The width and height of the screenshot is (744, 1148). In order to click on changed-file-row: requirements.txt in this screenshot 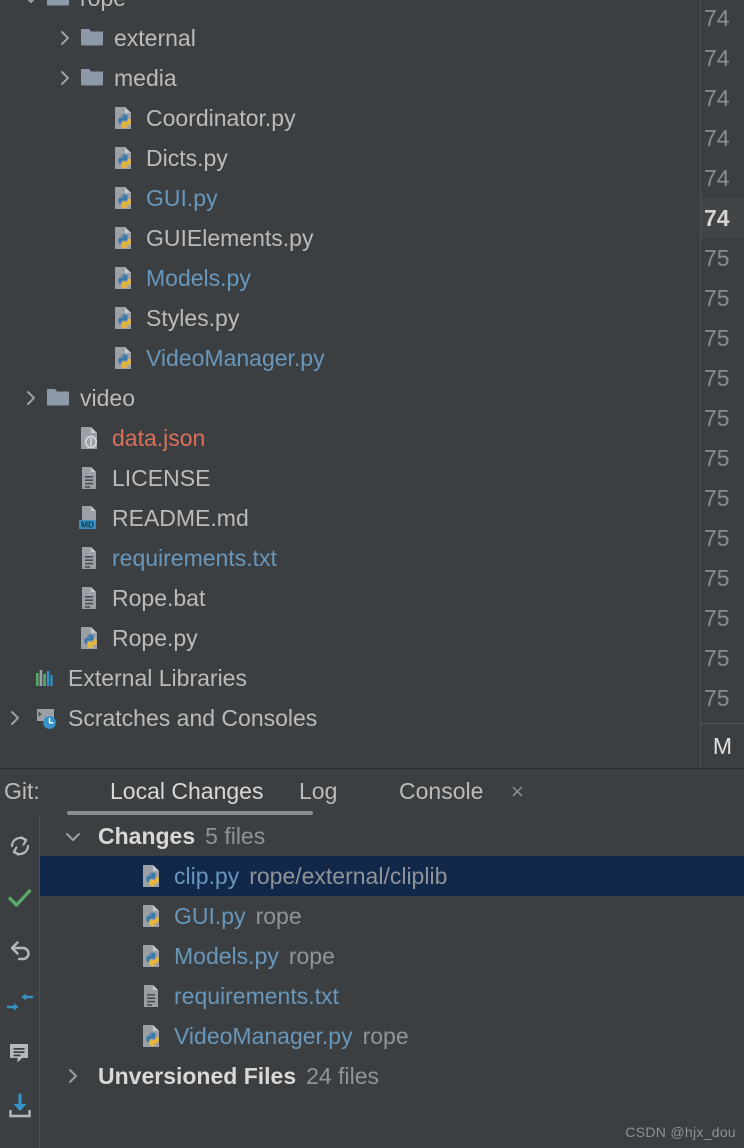, I will do `click(392, 996)`.